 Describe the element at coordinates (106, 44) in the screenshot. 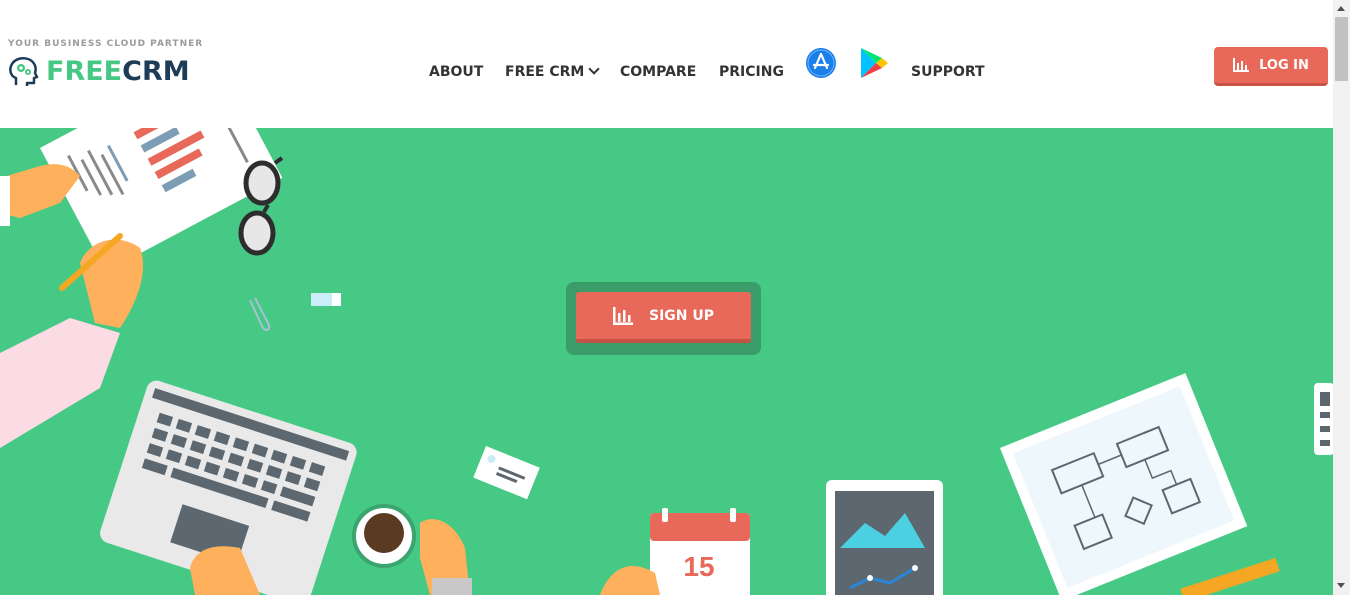

I see `tagline: YOUR BUSINESS CLOUD PARTNER` at that location.